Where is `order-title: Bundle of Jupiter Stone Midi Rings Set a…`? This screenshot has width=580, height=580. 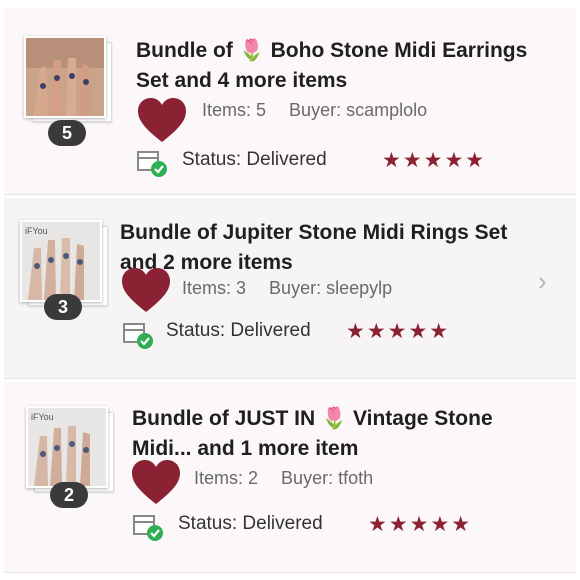
order-title: Bundle of Jupiter Stone Midi Rings Set a… is located at coordinates (313, 248).